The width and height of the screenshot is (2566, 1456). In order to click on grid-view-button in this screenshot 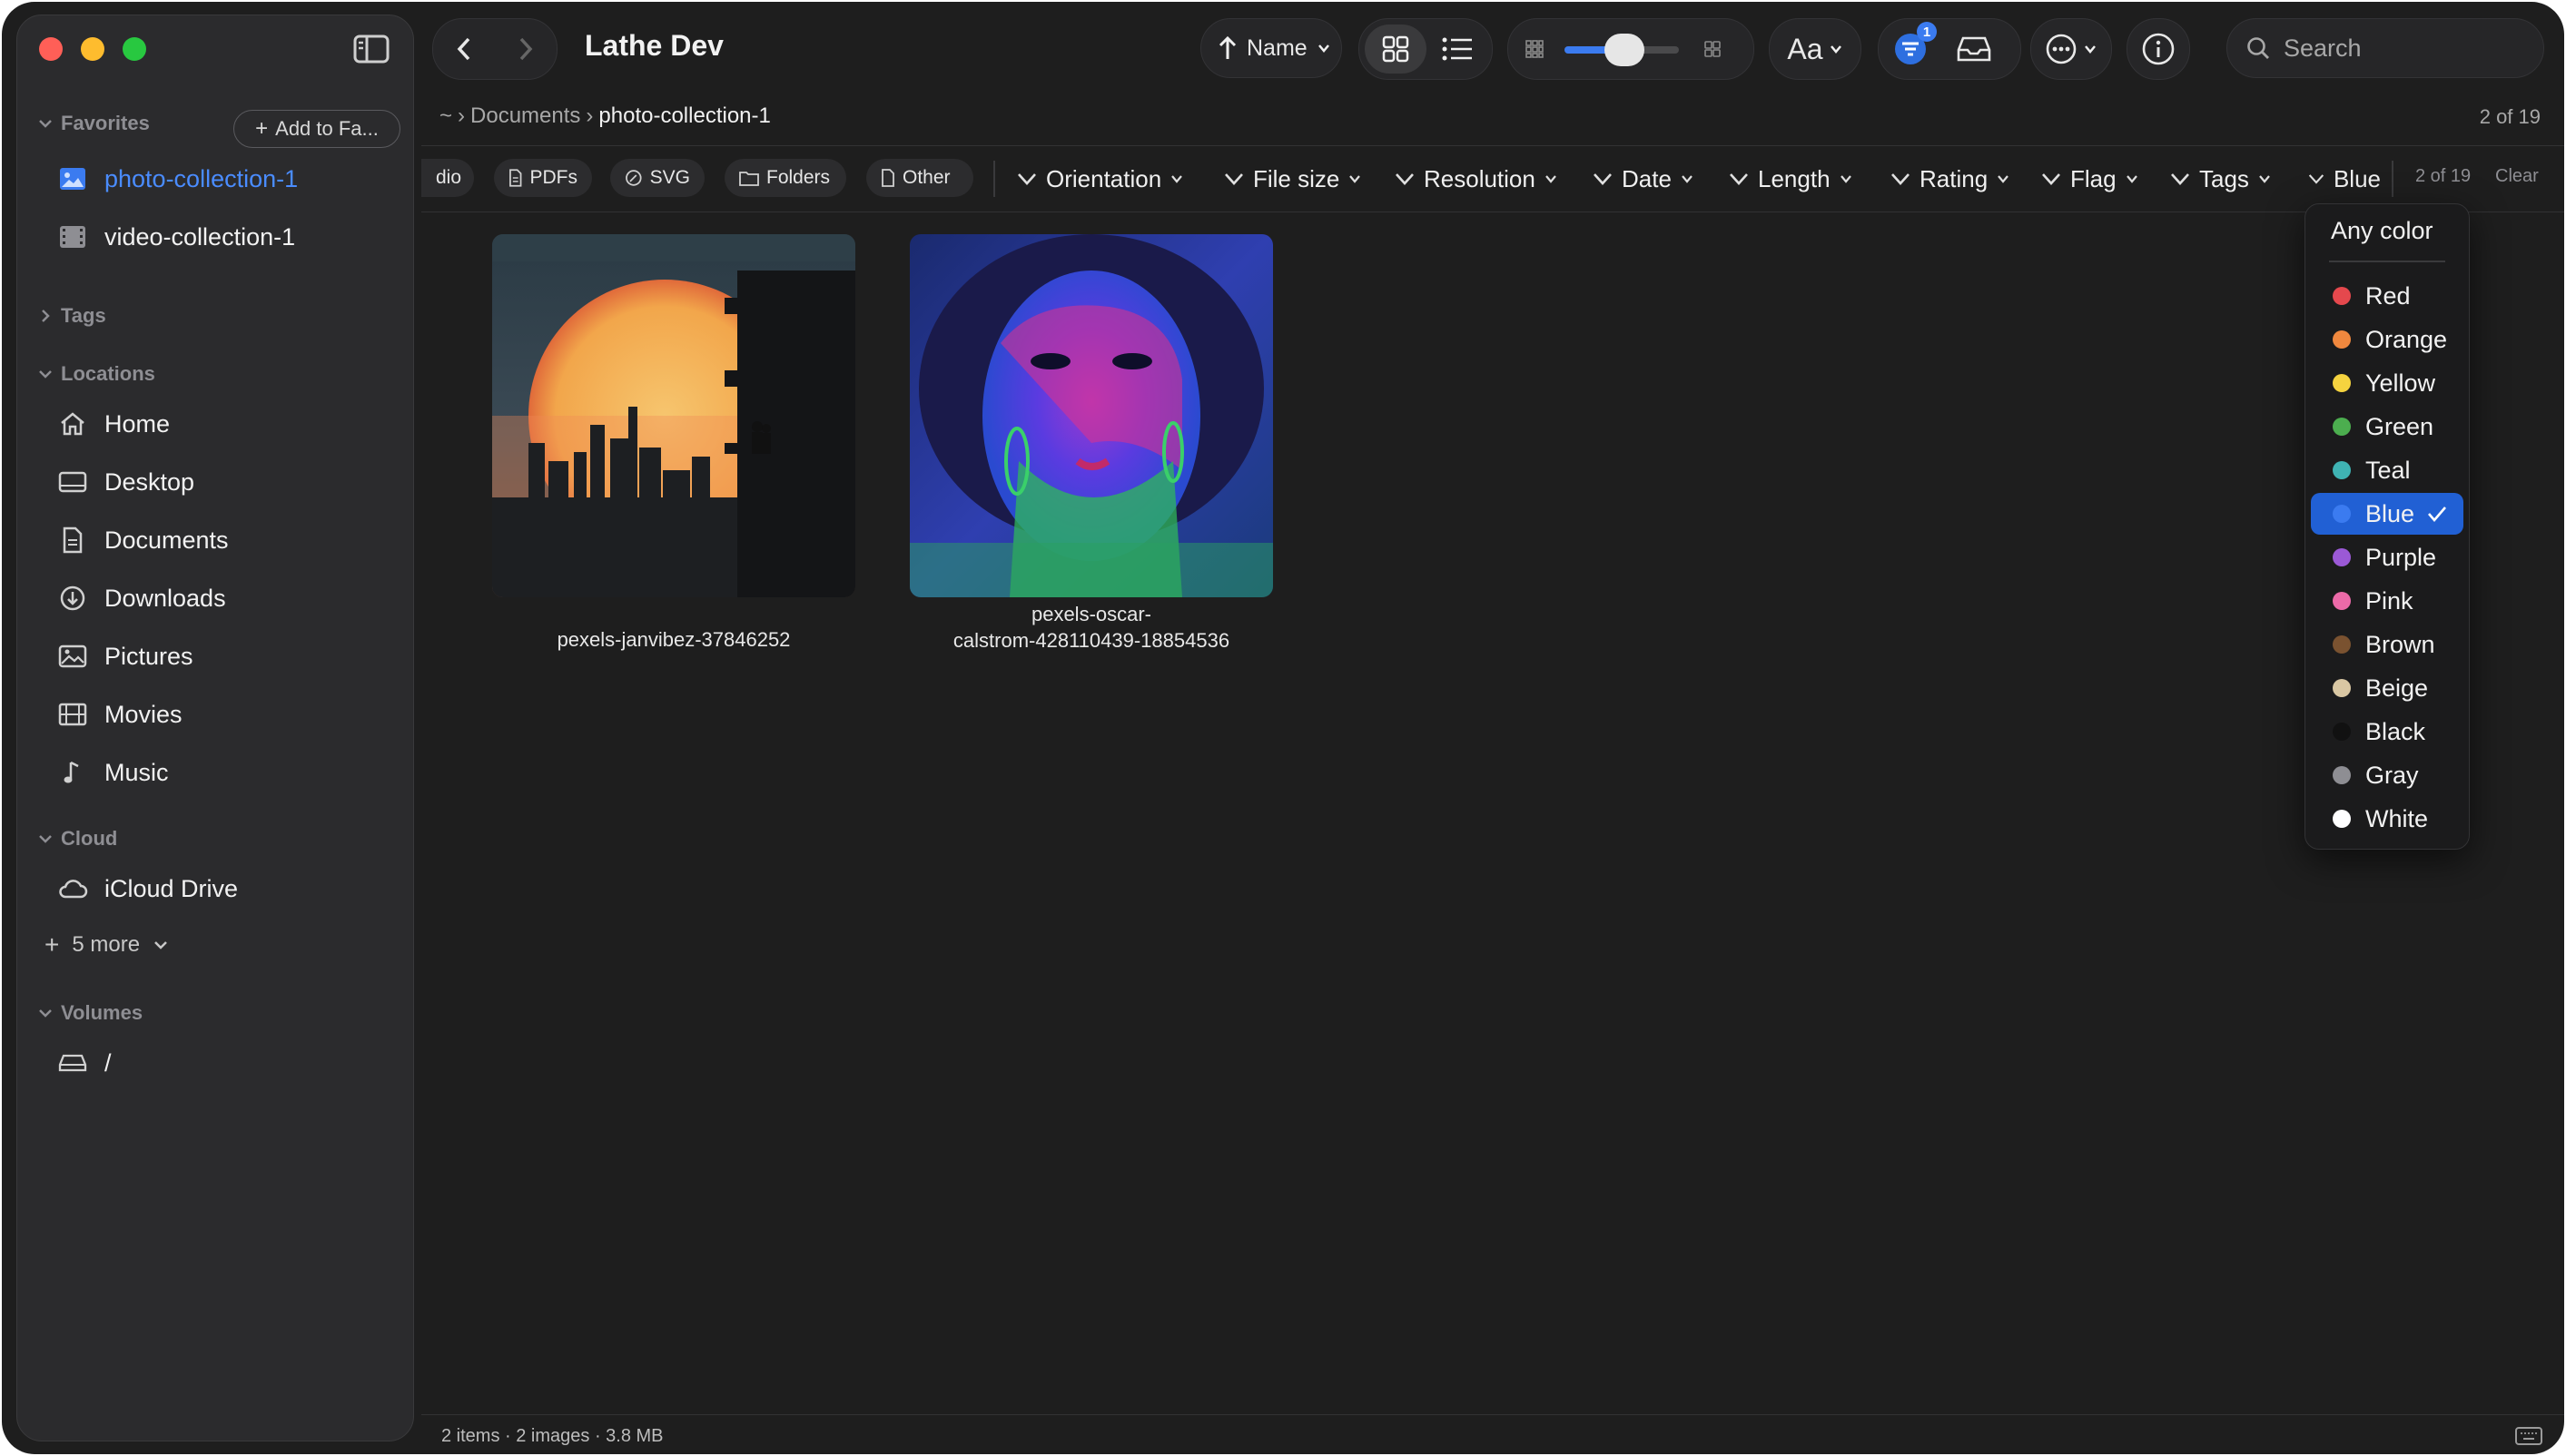, I will do `click(1395, 49)`.